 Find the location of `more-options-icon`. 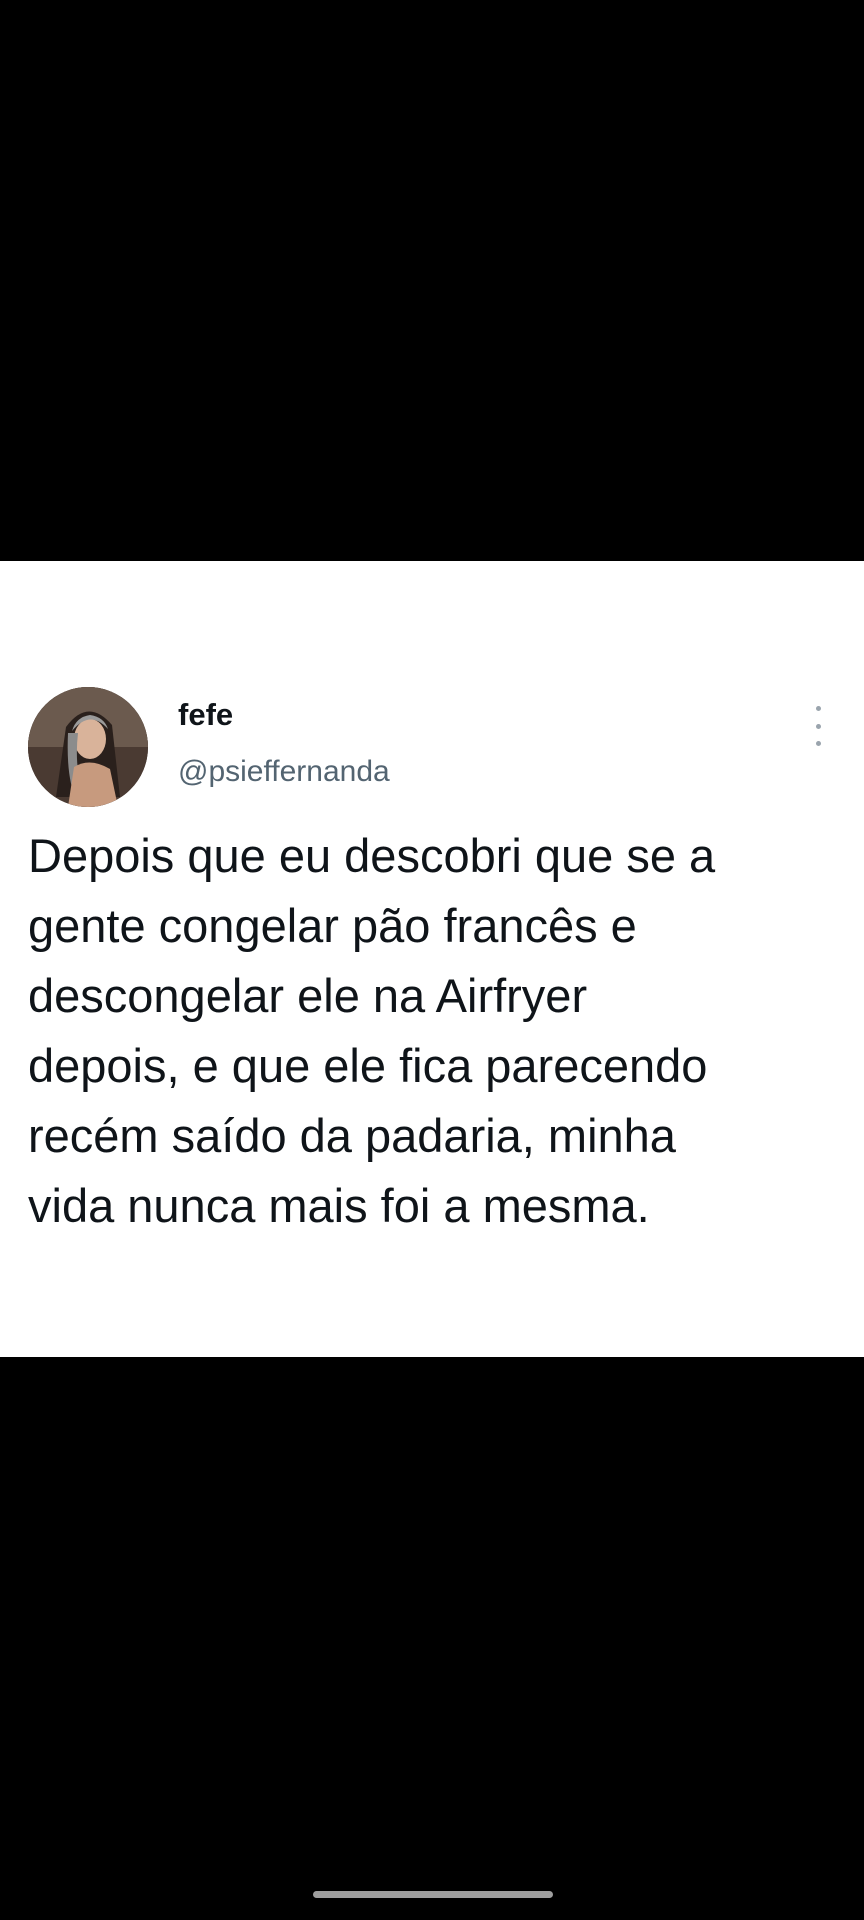

more-options-icon is located at coordinates (818, 726).